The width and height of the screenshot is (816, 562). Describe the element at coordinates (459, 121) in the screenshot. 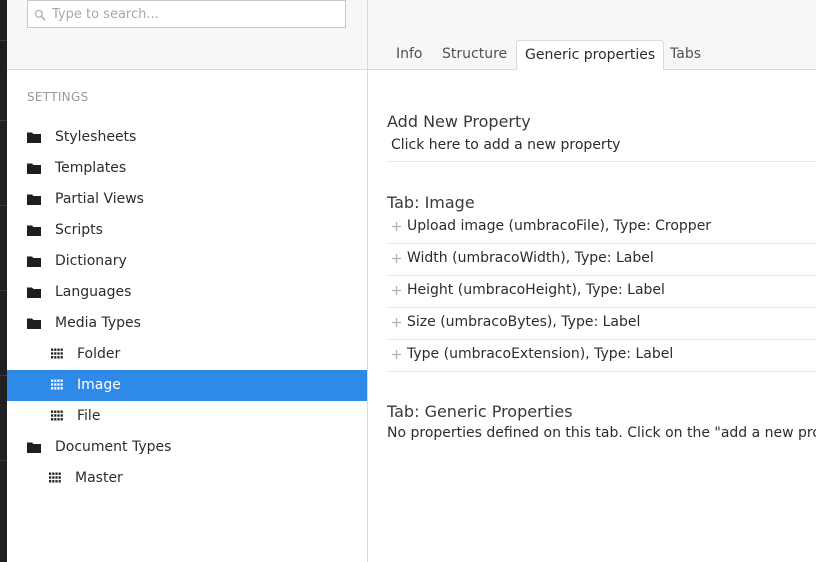

I see `add-property-heading: Add New Property` at that location.